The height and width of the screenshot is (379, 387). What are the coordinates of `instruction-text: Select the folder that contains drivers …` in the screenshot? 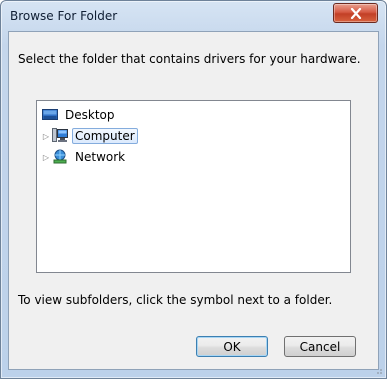 It's located at (189, 59).